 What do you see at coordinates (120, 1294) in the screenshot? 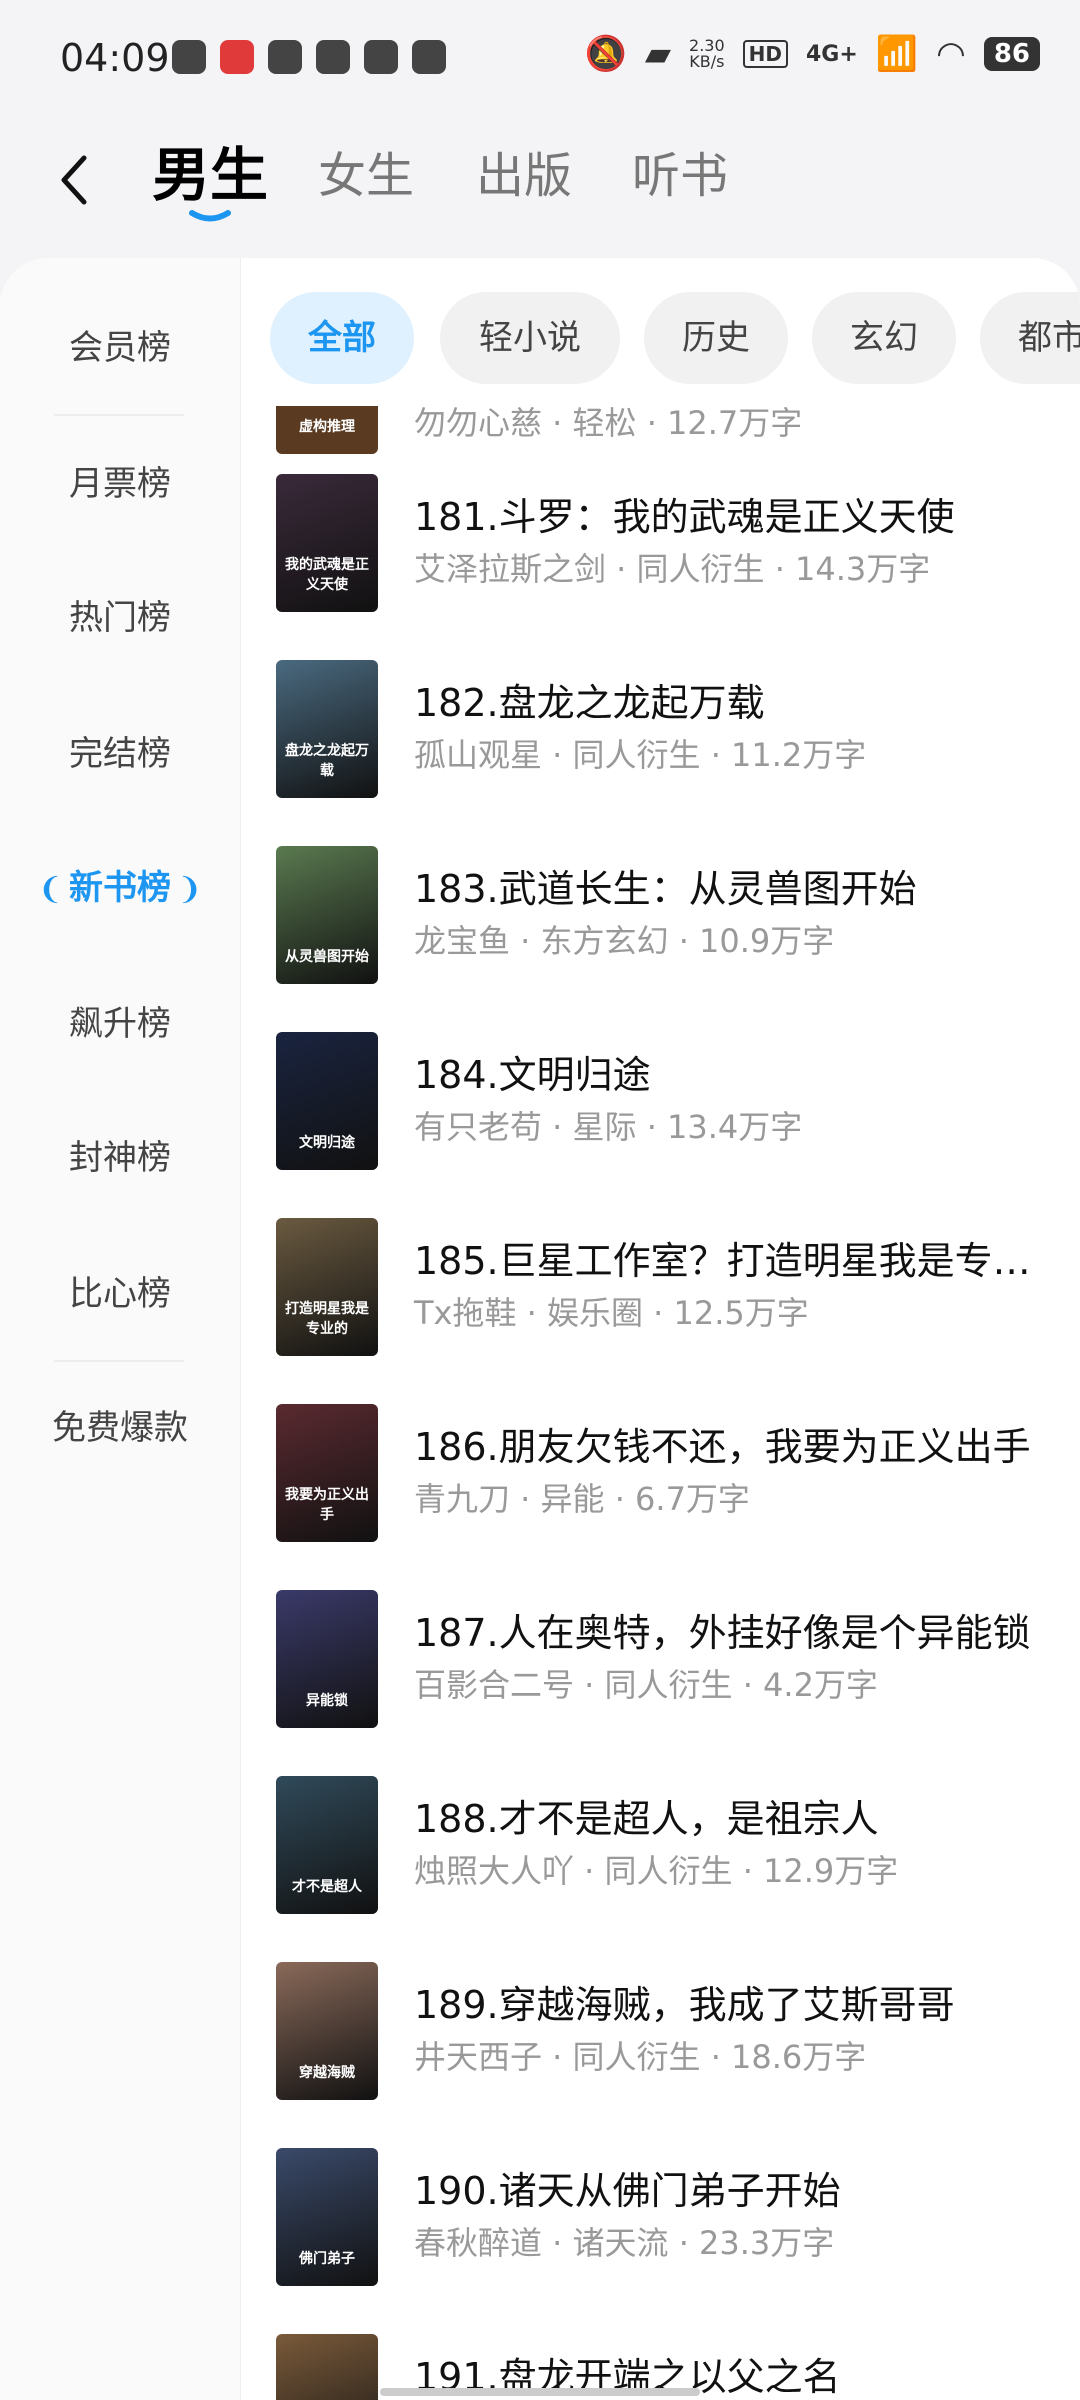
I see `sidebar-item-heart: 比心榜` at bounding box center [120, 1294].